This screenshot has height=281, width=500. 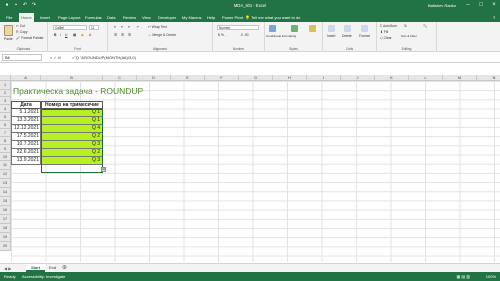 I want to click on row-header-18: 18, so click(x=5, y=228).